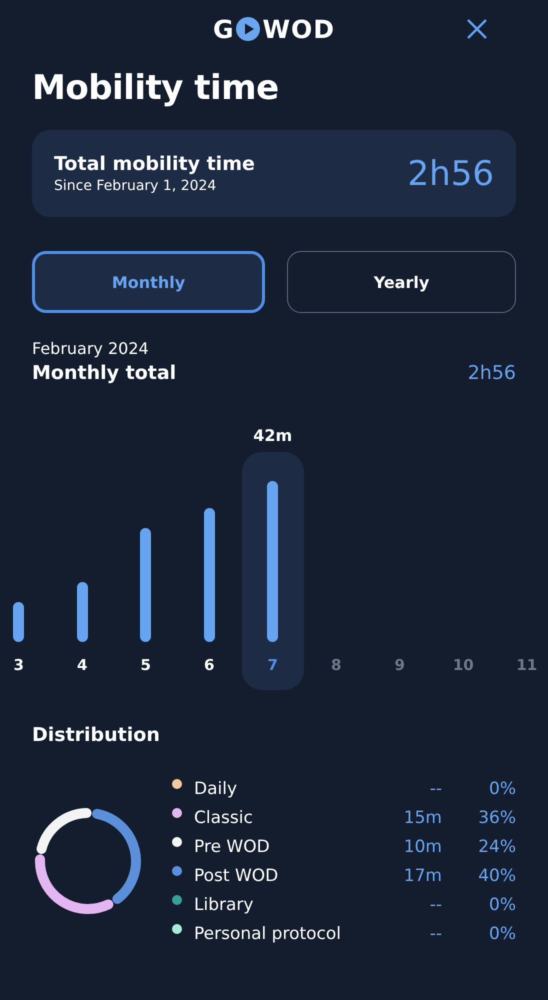  I want to click on legend-label: Daily, so click(216, 788).